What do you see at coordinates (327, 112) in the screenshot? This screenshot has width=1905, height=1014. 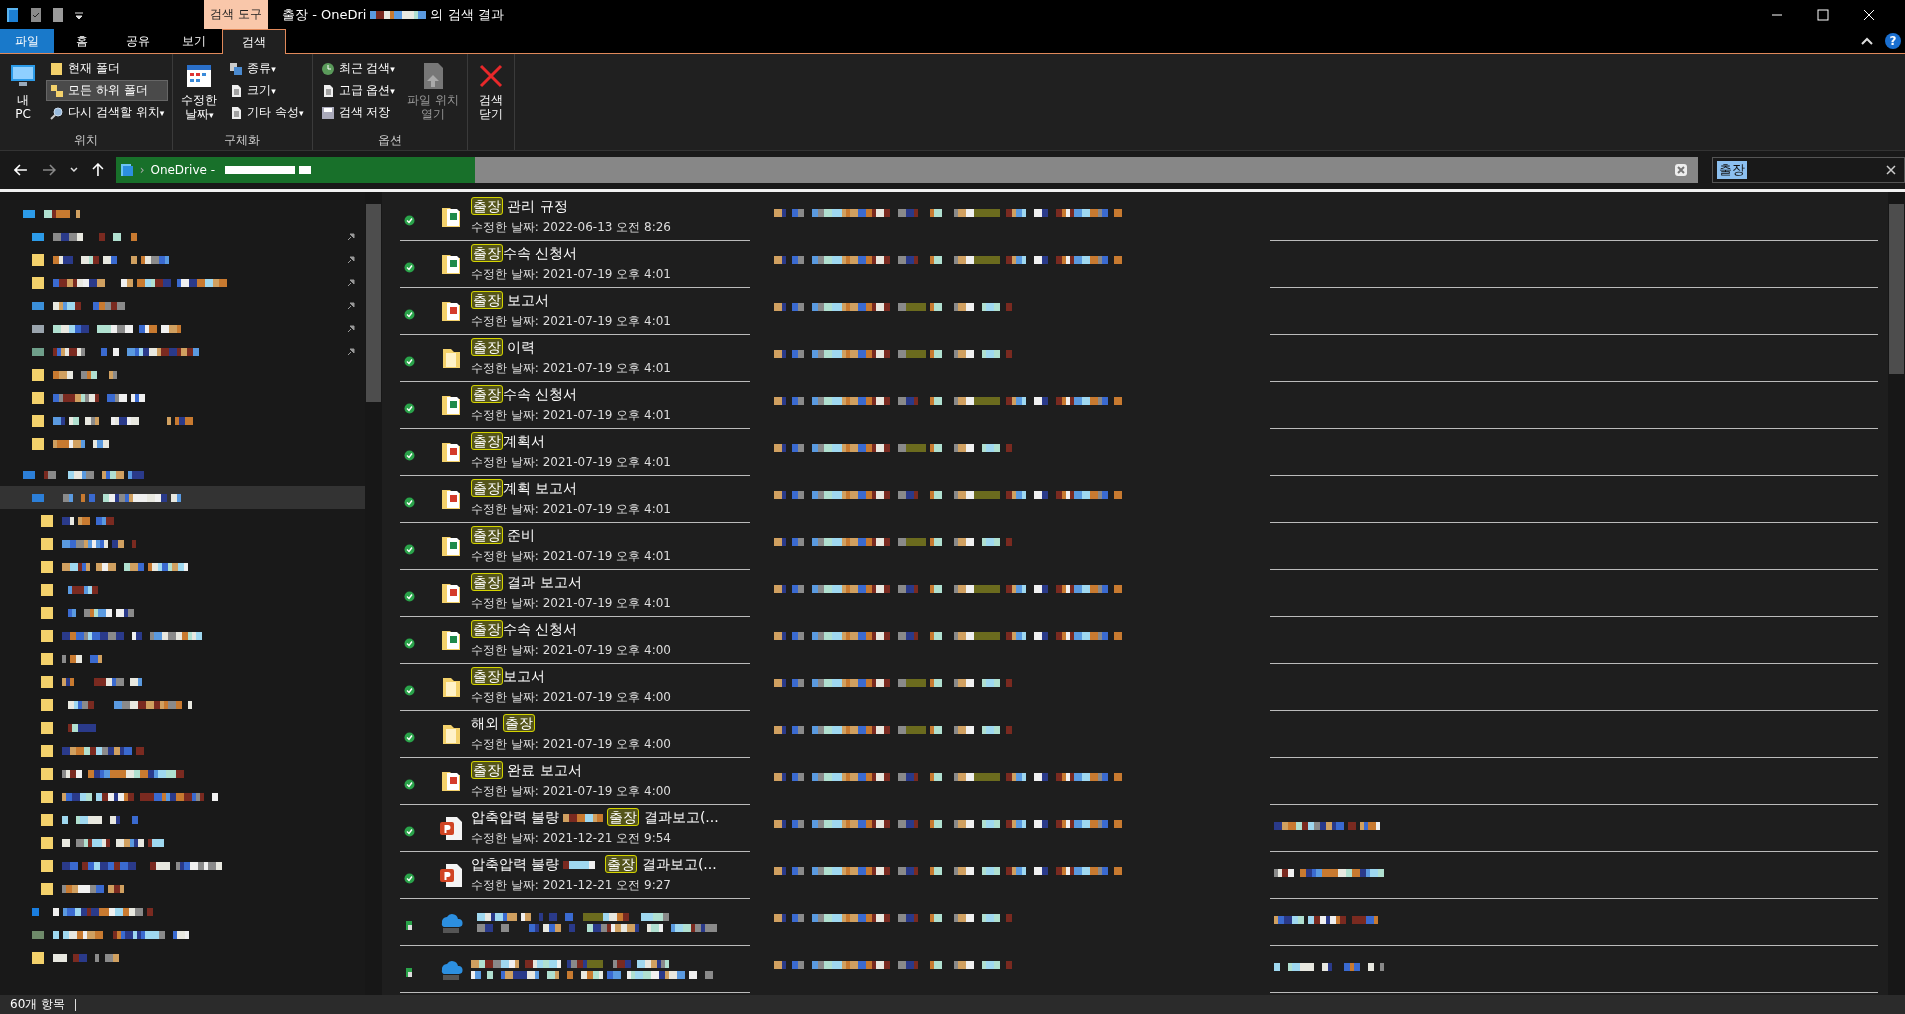 I see `save-icon` at bounding box center [327, 112].